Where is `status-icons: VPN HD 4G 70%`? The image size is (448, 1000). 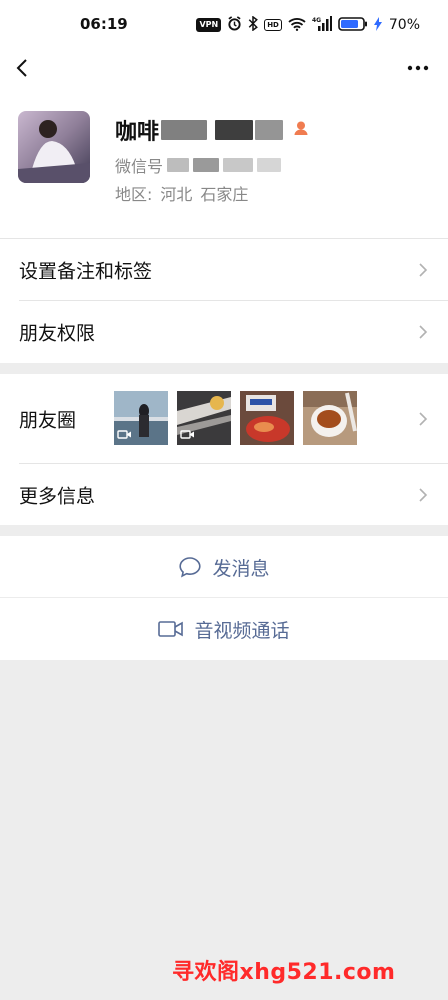
status-icons: VPN HD 4G 70% is located at coordinates (308, 25).